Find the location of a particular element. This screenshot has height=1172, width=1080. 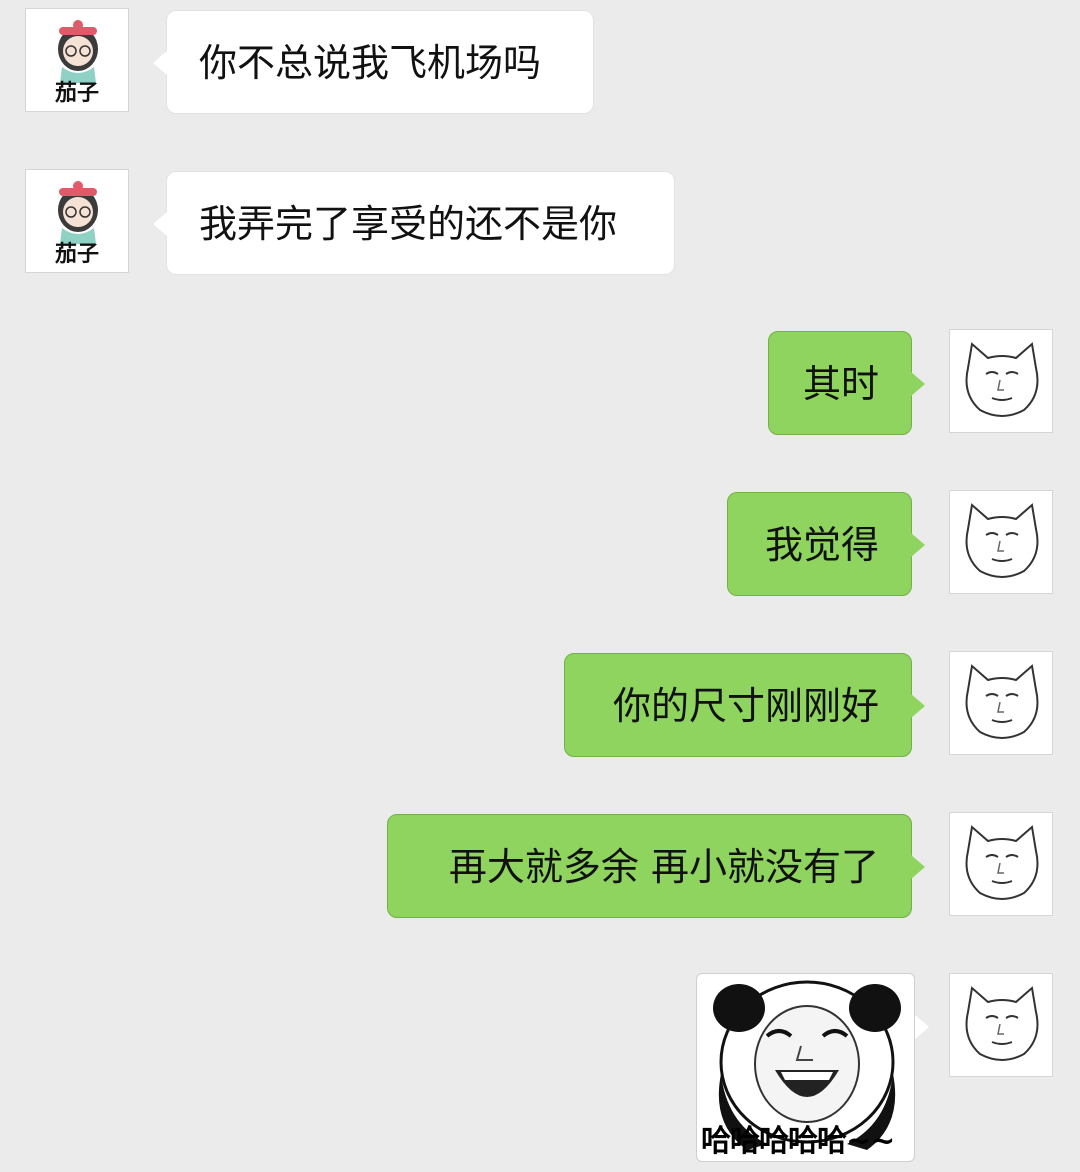

sticker-message: 哈哈哈哈哈~~ is located at coordinates (805, 1067).